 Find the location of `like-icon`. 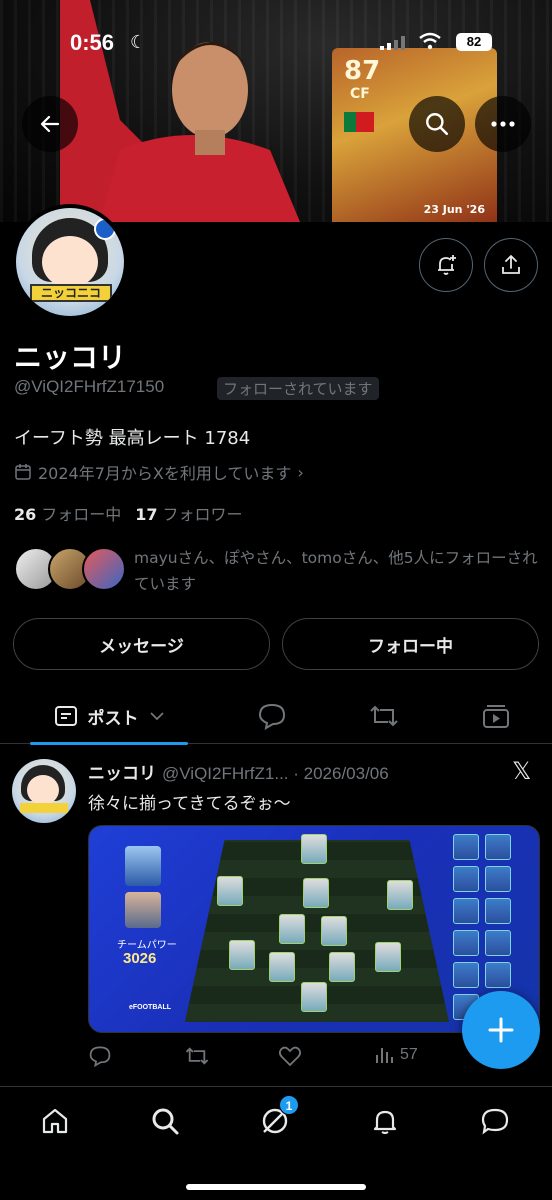

like-icon is located at coordinates (290, 1056).